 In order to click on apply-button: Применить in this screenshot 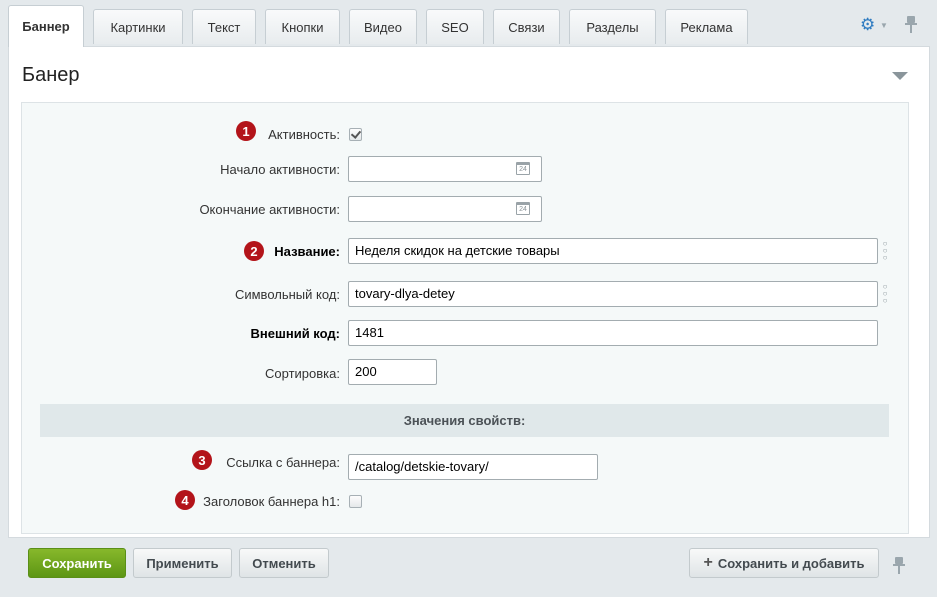, I will do `click(182, 563)`.